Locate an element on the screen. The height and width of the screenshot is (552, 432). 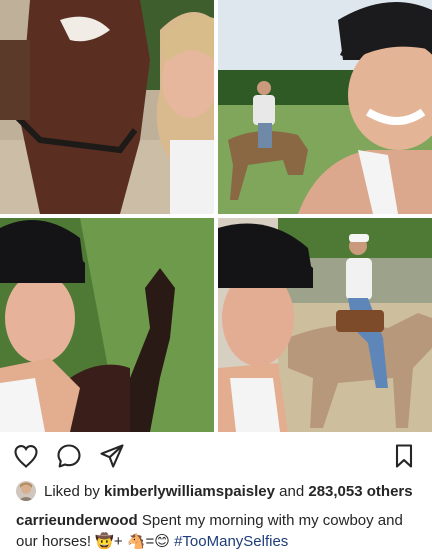
share-icon is located at coordinates (112, 456).